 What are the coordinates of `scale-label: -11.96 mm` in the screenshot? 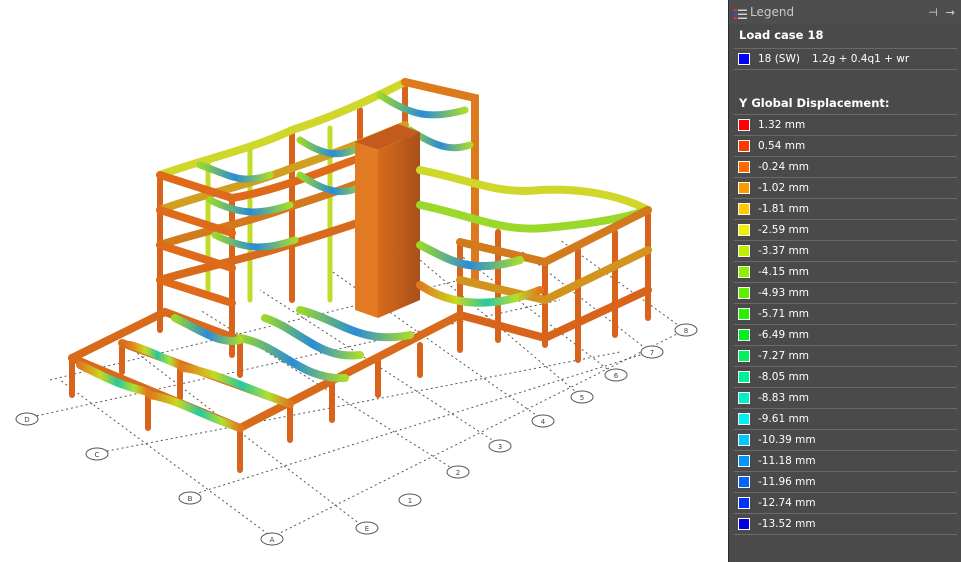 It's located at (787, 482).